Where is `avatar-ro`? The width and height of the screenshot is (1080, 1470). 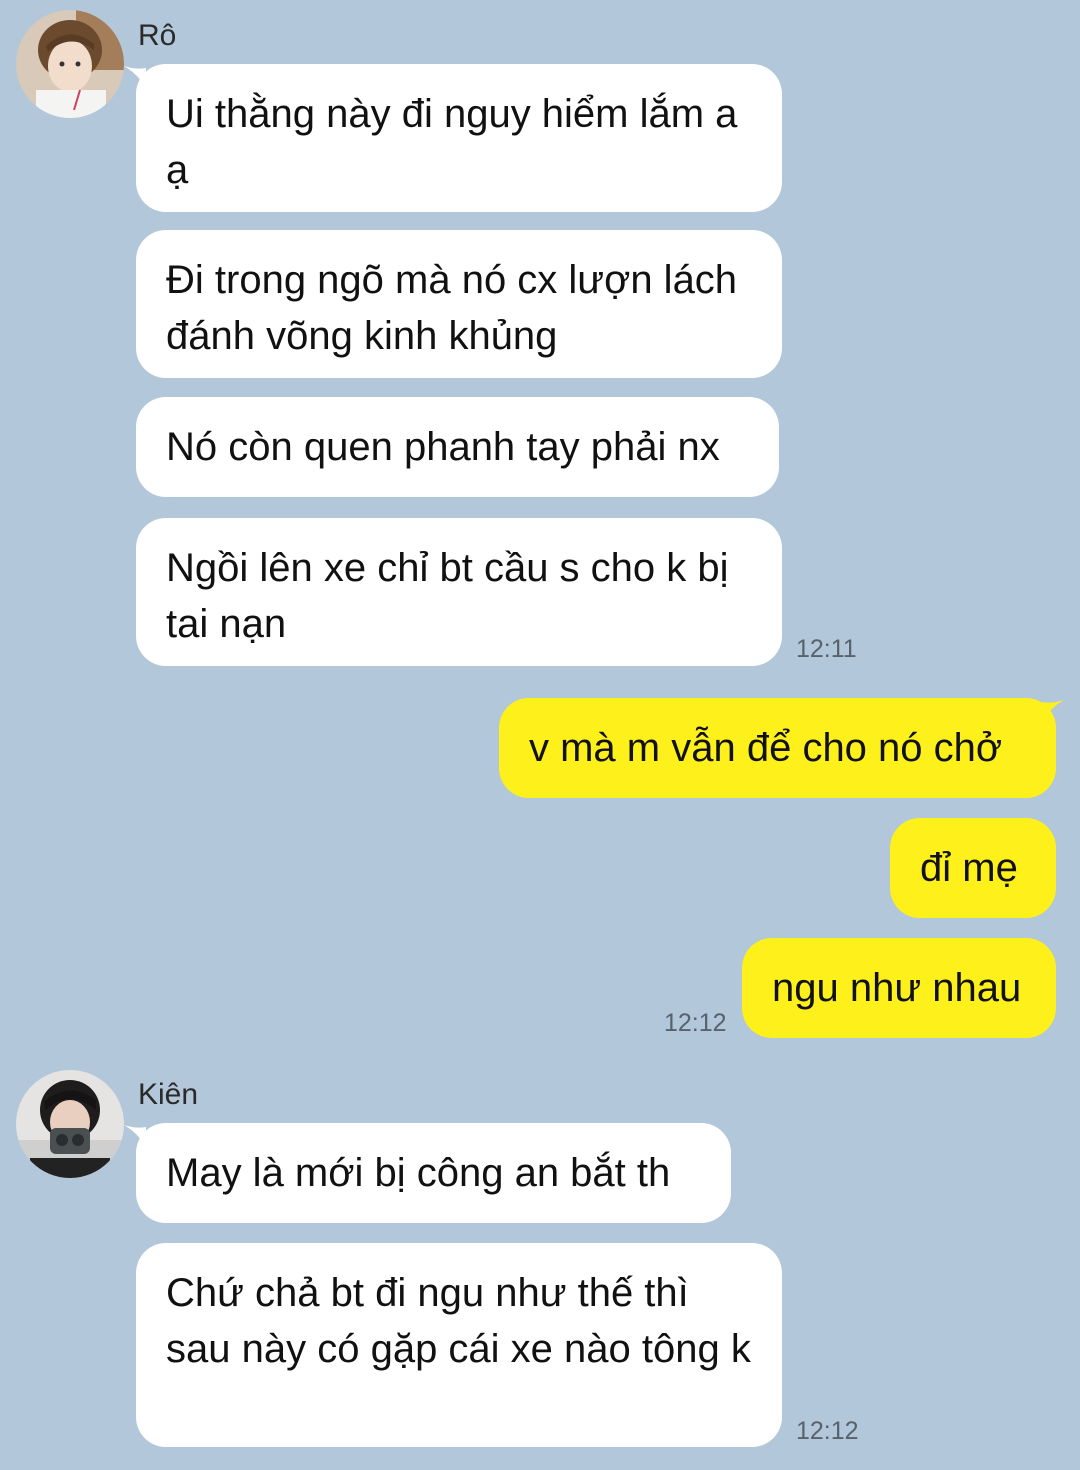 avatar-ro is located at coordinates (70, 64).